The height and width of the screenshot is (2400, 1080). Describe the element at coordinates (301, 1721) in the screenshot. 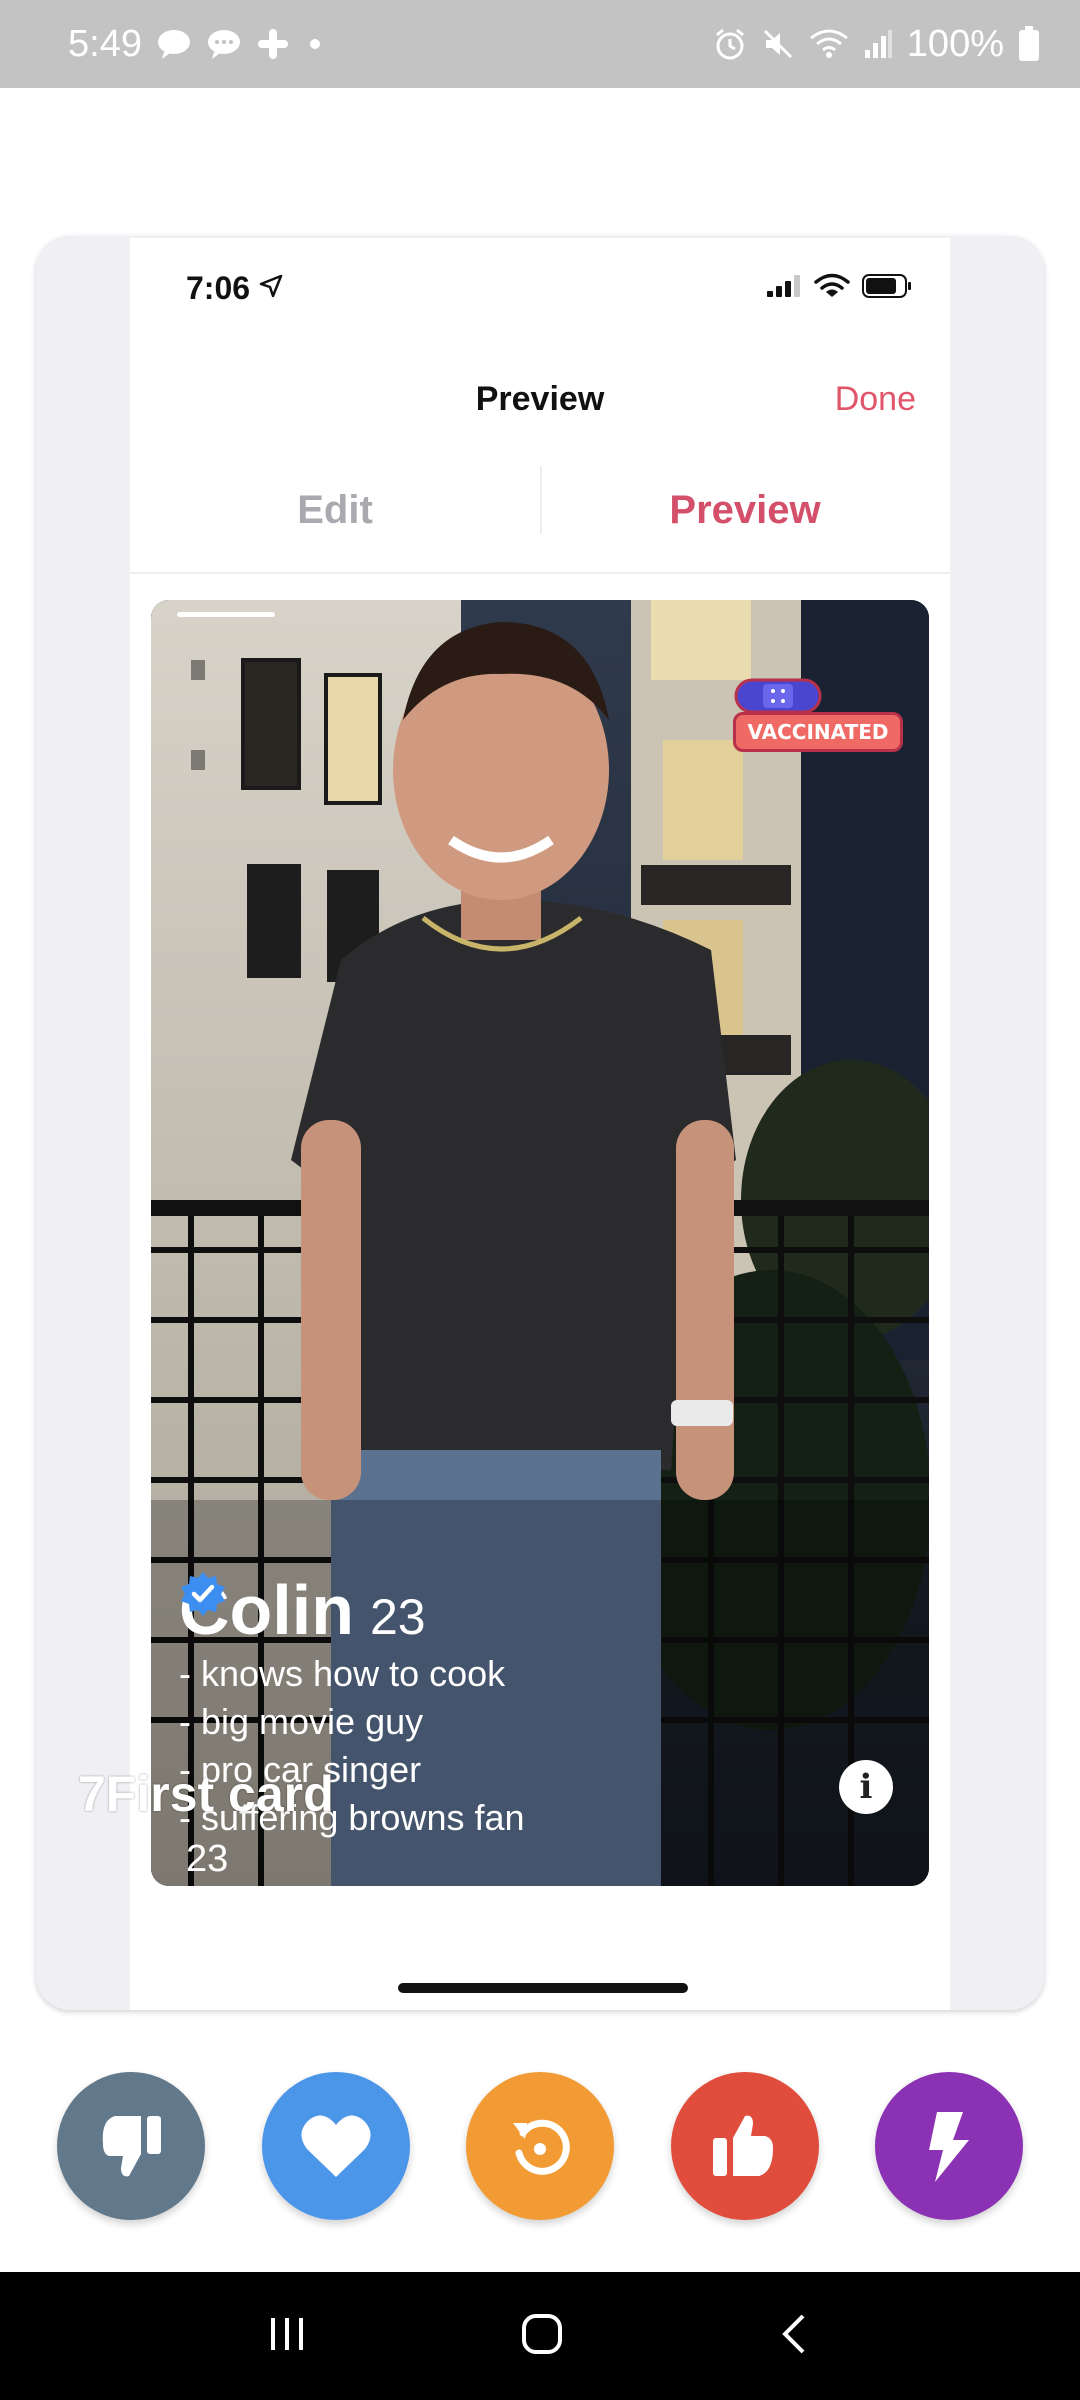

I see `bio-line: - big movie guy` at that location.